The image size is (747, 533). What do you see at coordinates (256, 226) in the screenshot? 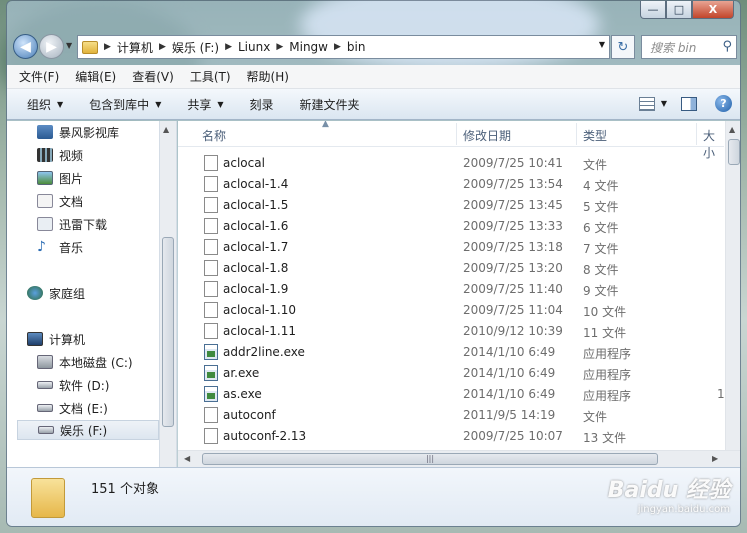
I see `file-name: aclocal-1.6` at bounding box center [256, 226].